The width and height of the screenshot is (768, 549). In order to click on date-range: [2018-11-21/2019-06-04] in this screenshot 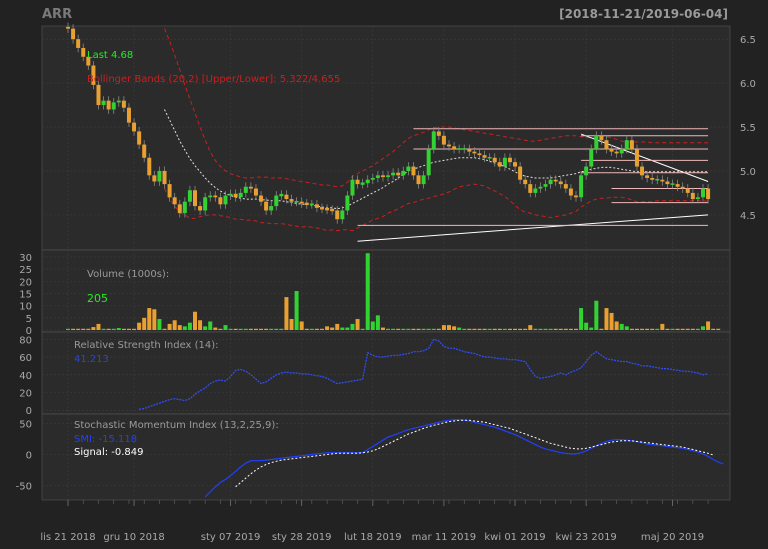, I will do `click(643, 14)`.